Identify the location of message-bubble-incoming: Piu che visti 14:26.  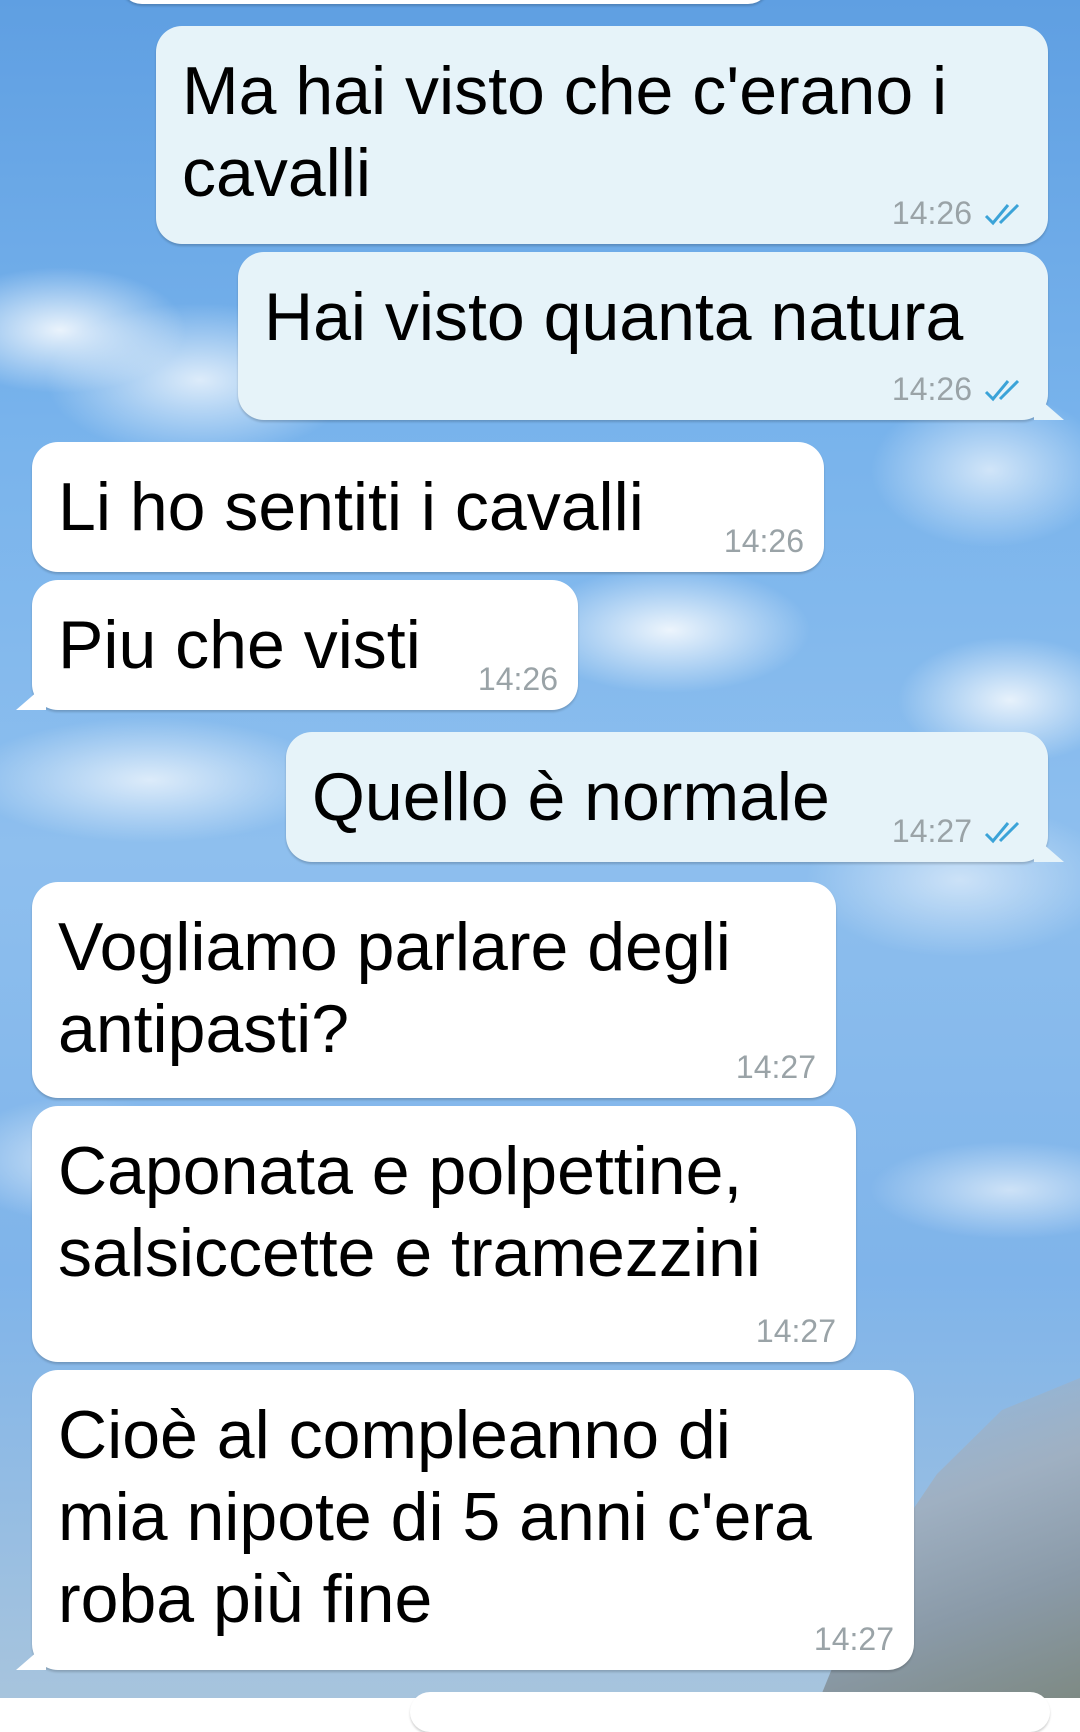
(297, 645).